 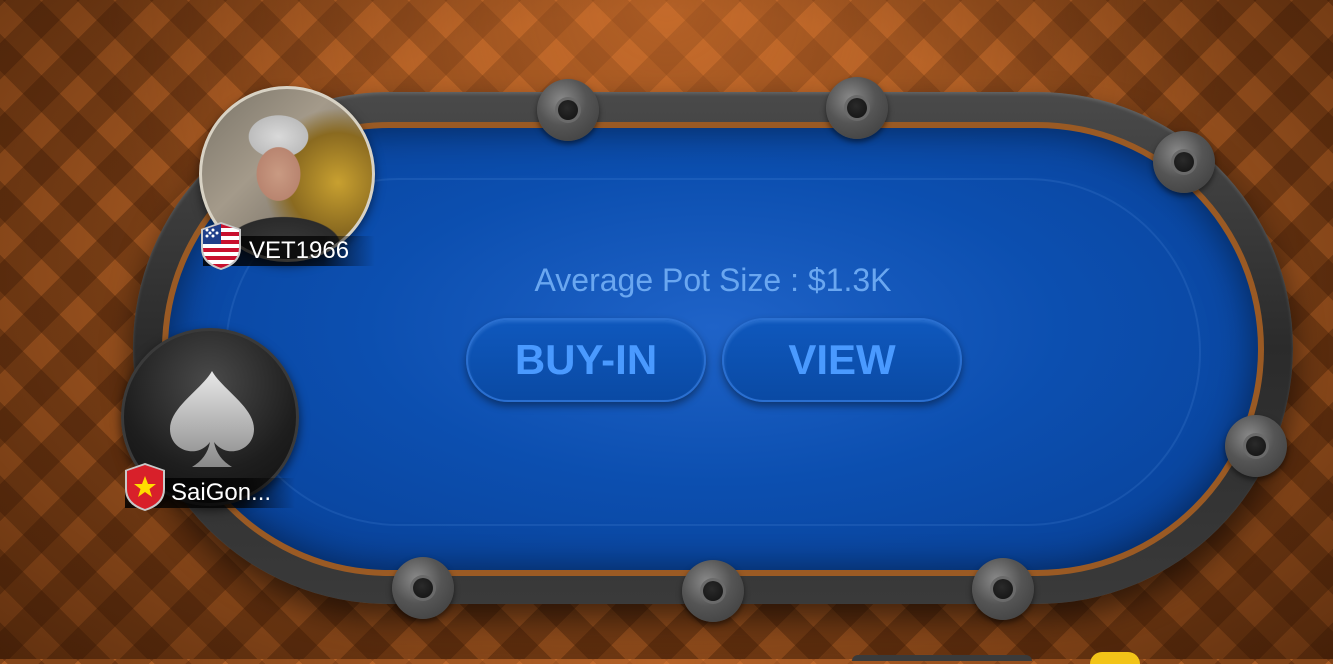 What do you see at coordinates (221, 246) in the screenshot?
I see `us-flag-icon` at bounding box center [221, 246].